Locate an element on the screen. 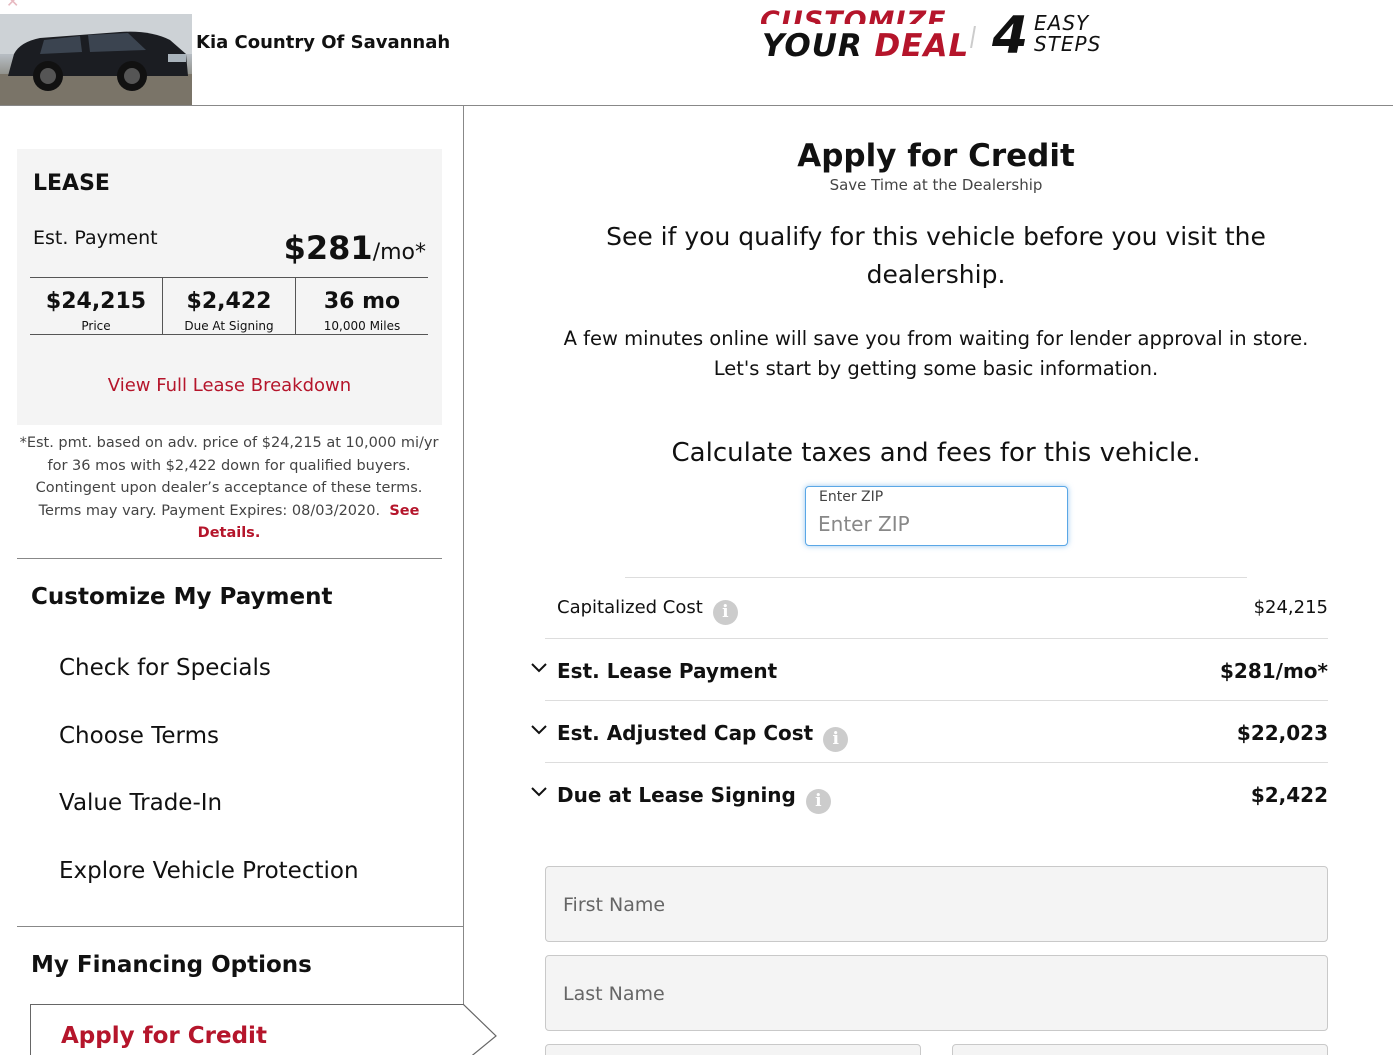 This screenshot has width=1393, height=1055. sidebar-item-vehicle-protection: Explore Vehicle Protection is located at coordinates (209, 871).